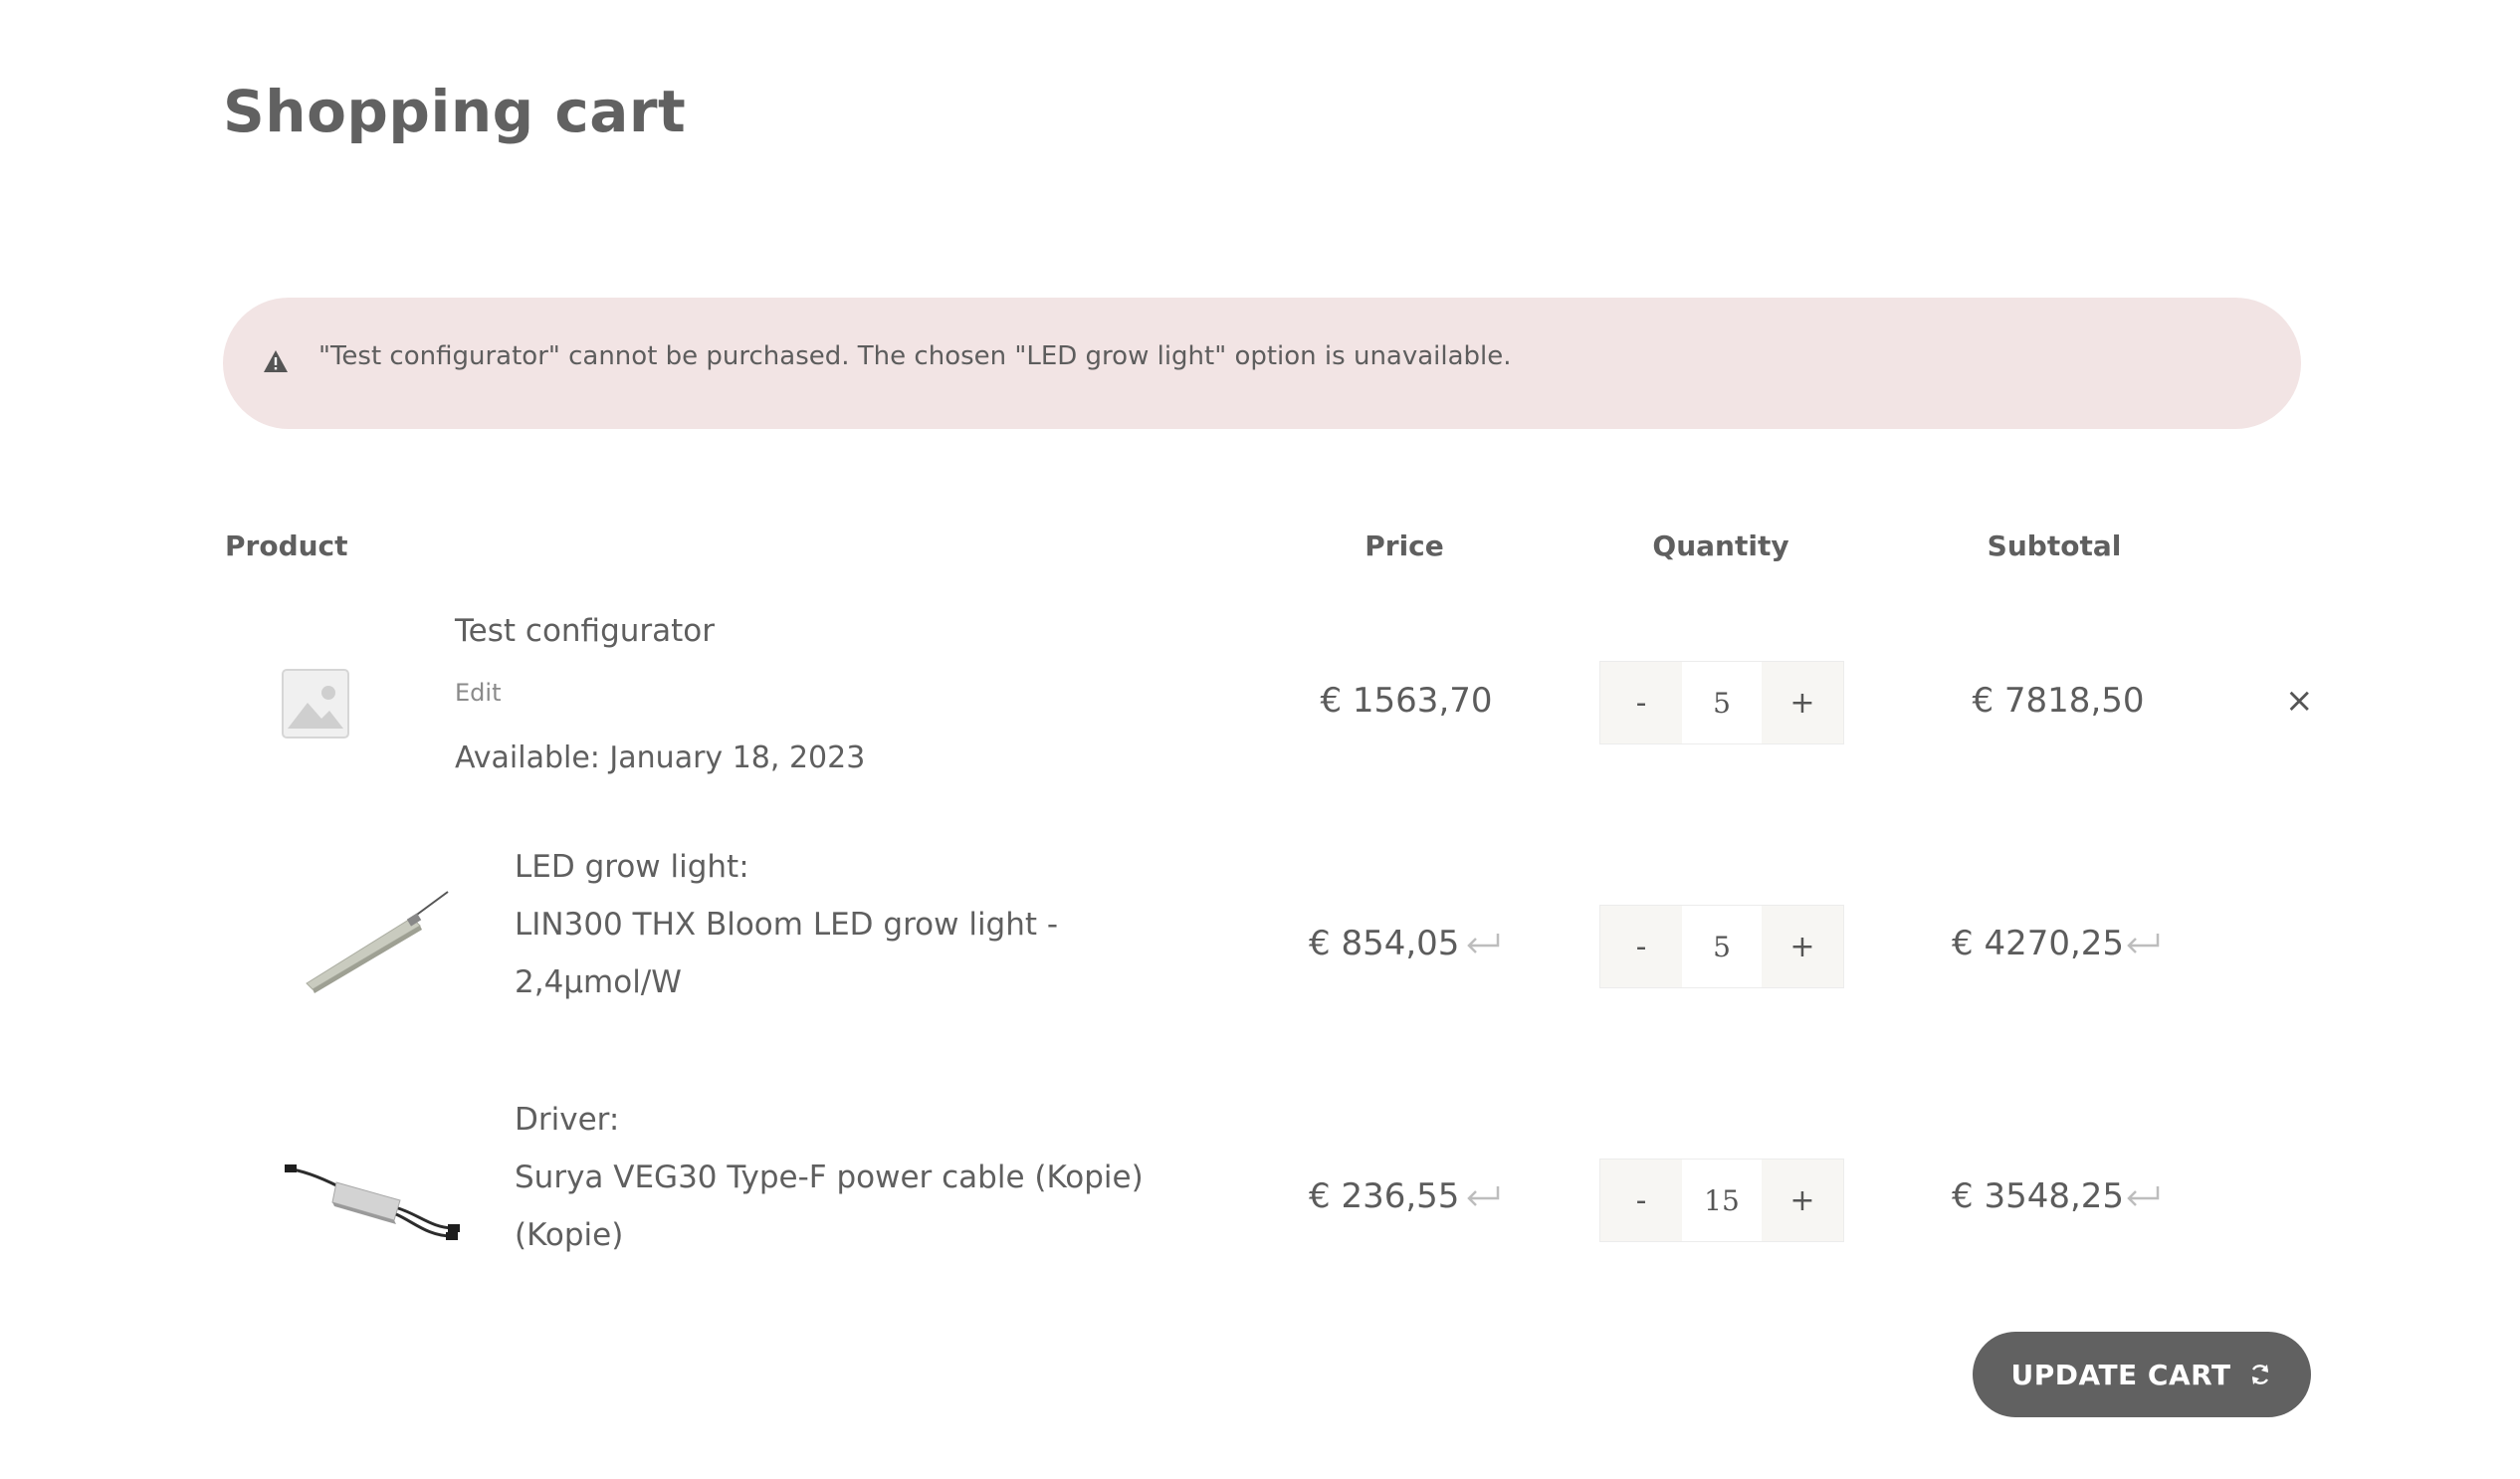  Describe the element at coordinates (1406, 701) in the screenshot. I see `price-value: € 1563,70` at that location.